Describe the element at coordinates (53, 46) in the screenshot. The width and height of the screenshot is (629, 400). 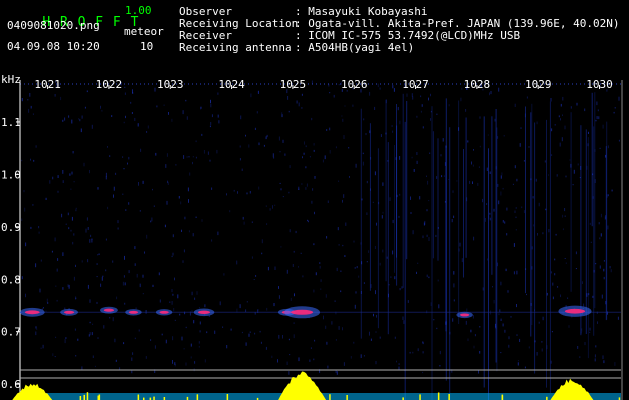
I see `observation-datetime: 04.09.08 10:20` at that location.